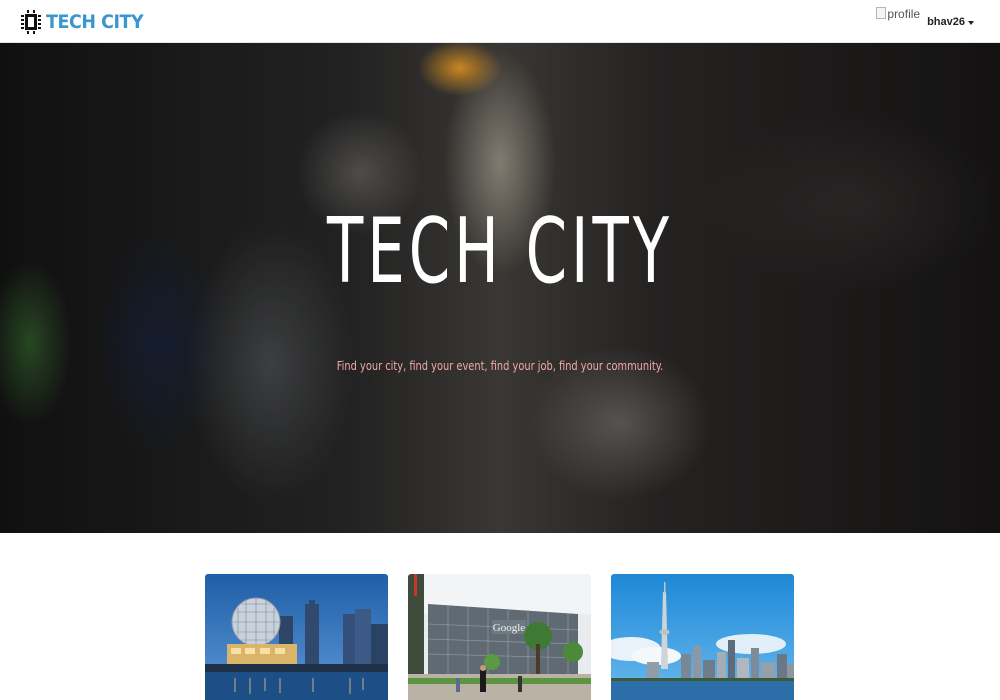 The height and width of the screenshot is (700, 1000). I want to click on google-office-image: Google, so click(499, 637).